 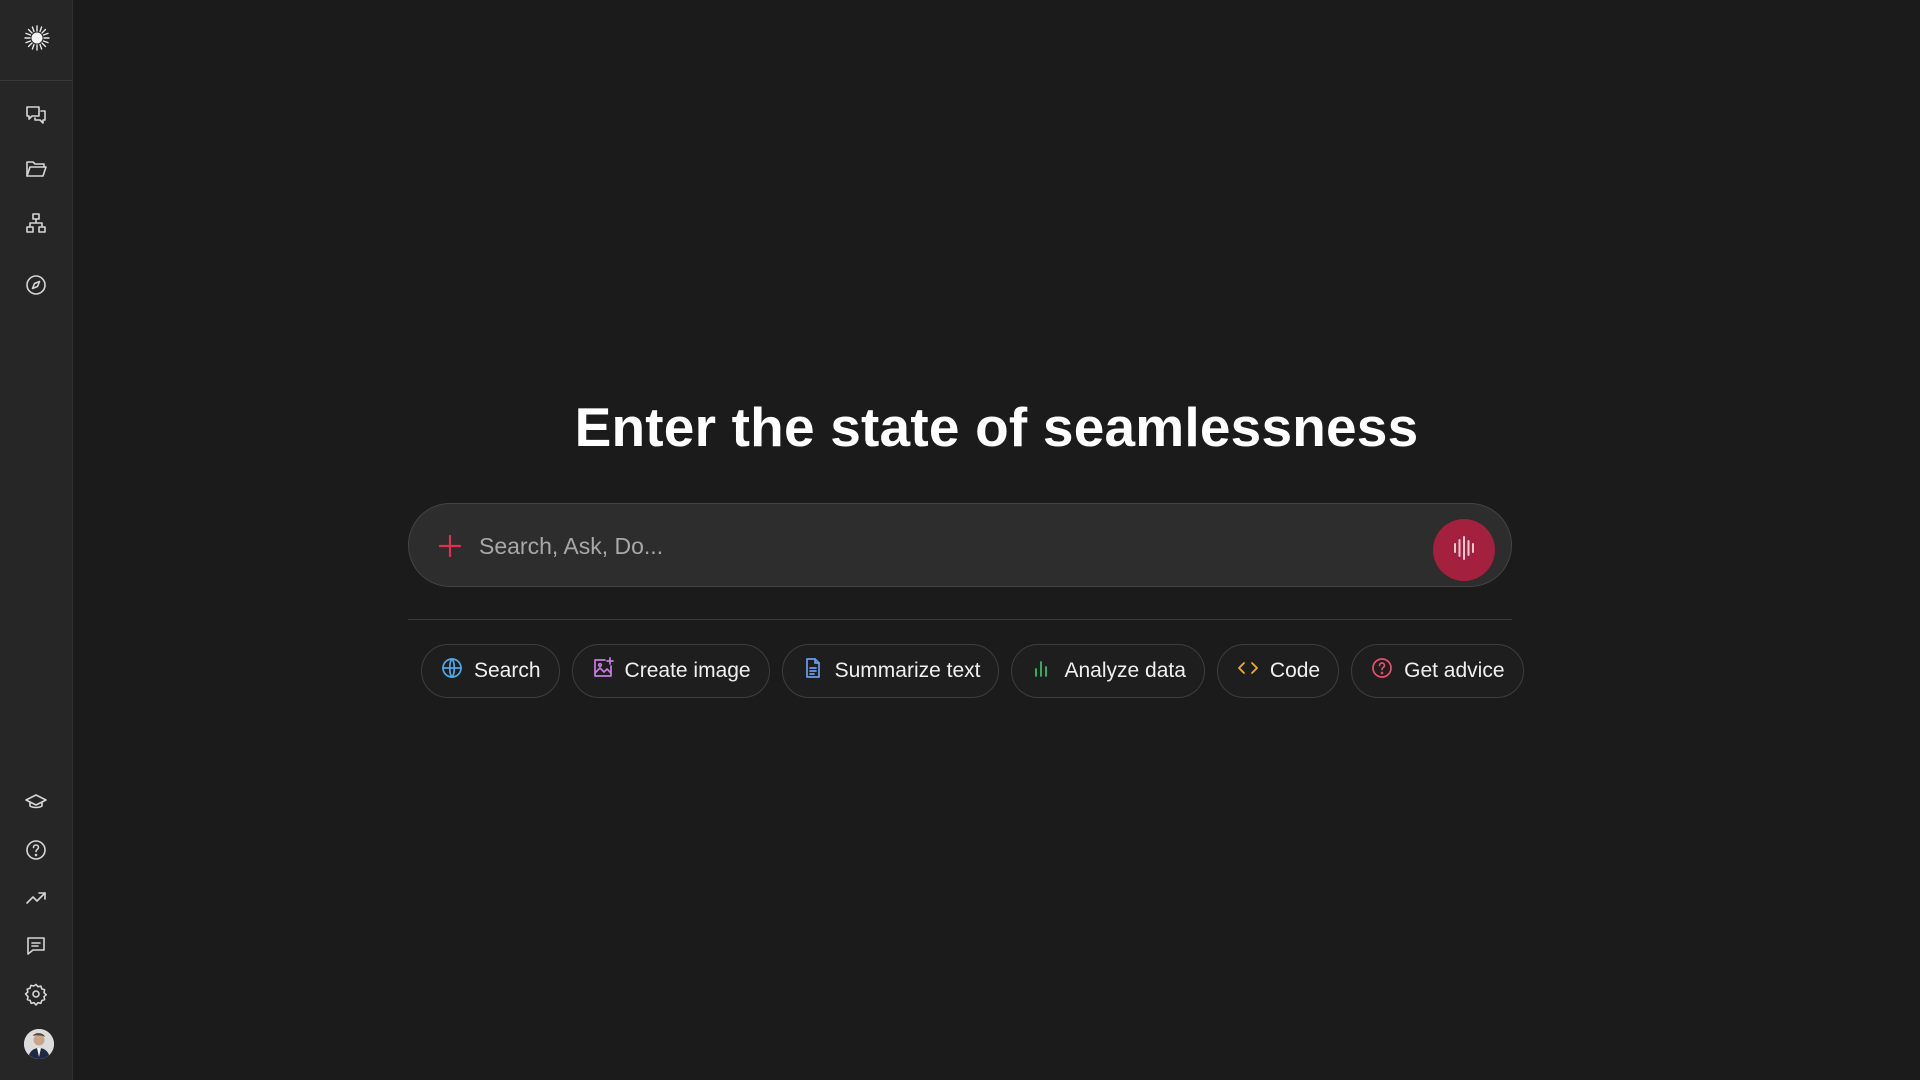 I want to click on sidebar, so click(x=36, y=540).